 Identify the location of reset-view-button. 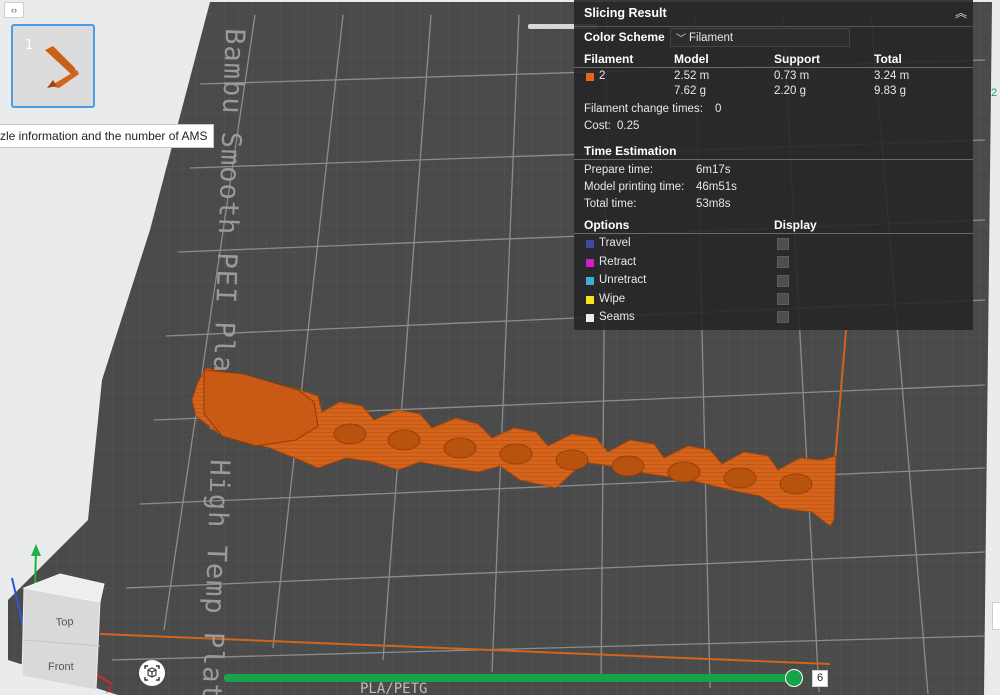
(152, 673).